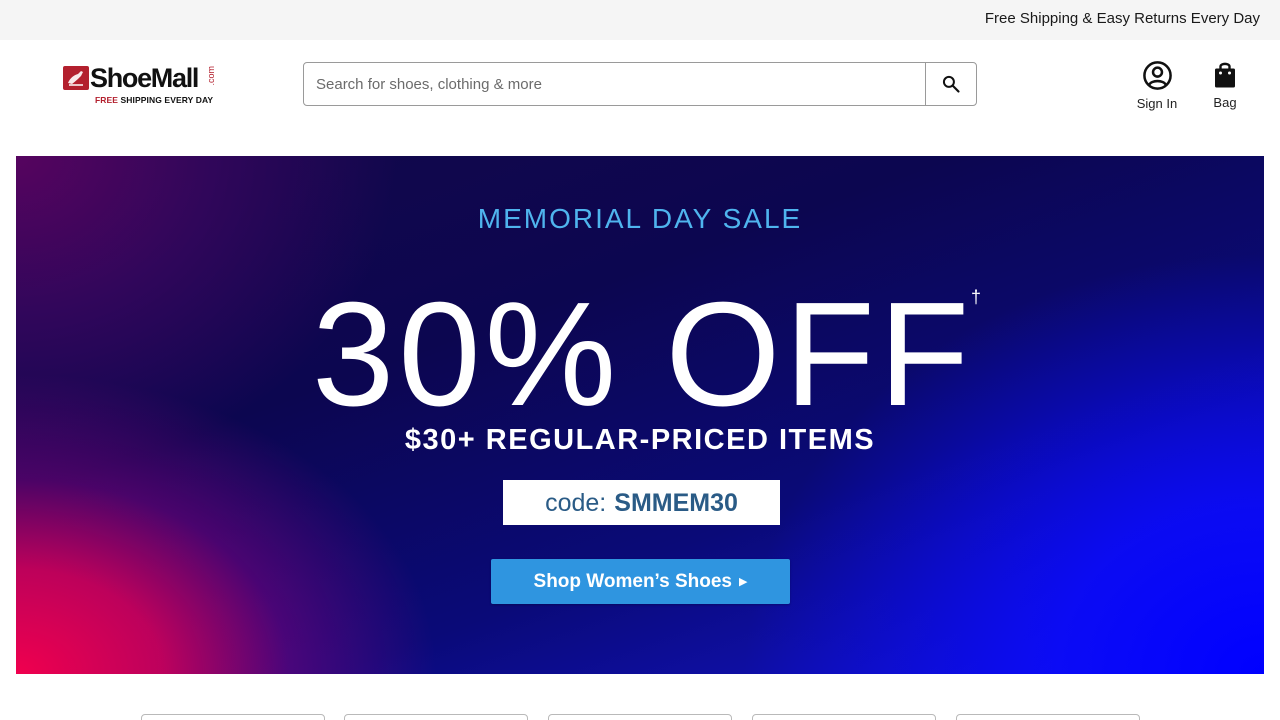 The width and height of the screenshot is (1280, 720). I want to click on shop-womens-shoes-button: Shop Women’s Shoes ▶, so click(640, 581).